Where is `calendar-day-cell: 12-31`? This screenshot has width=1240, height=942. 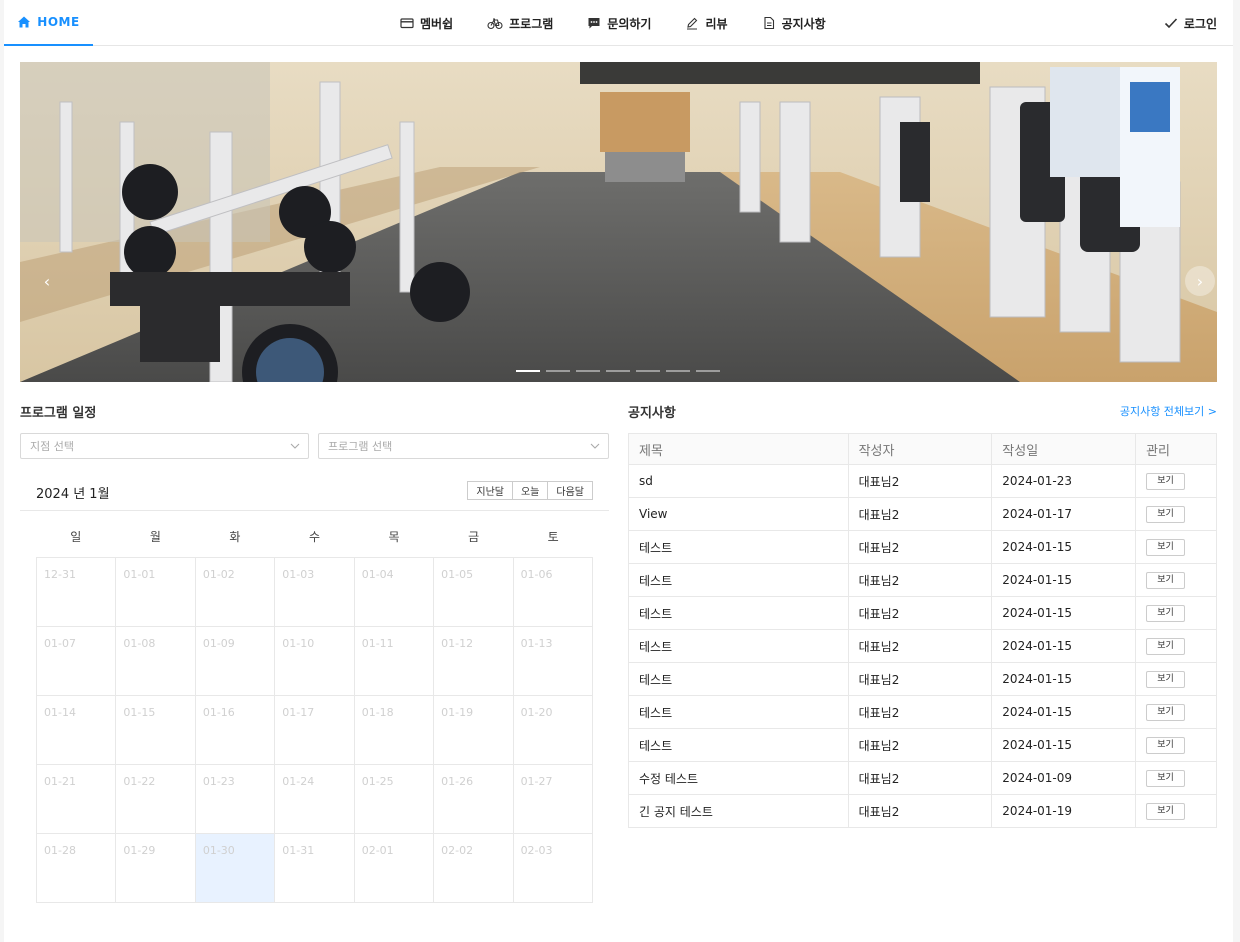 calendar-day-cell: 12-31 is located at coordinates (77, 592).